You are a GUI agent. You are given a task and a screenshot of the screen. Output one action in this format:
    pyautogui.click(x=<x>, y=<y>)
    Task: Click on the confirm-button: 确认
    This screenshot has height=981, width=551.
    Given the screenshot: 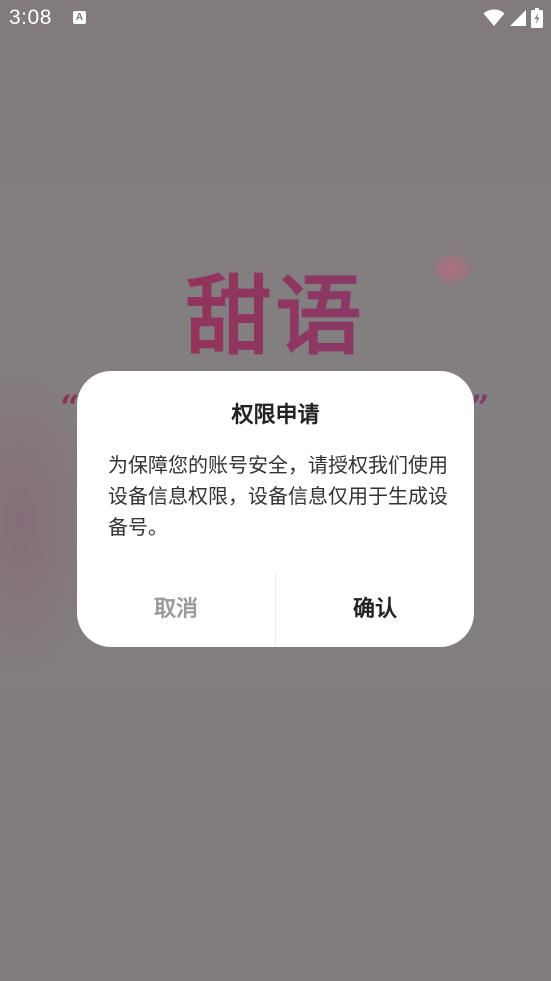 What is the action you would take?
    pyautogui.click(x=375, y=609)
    